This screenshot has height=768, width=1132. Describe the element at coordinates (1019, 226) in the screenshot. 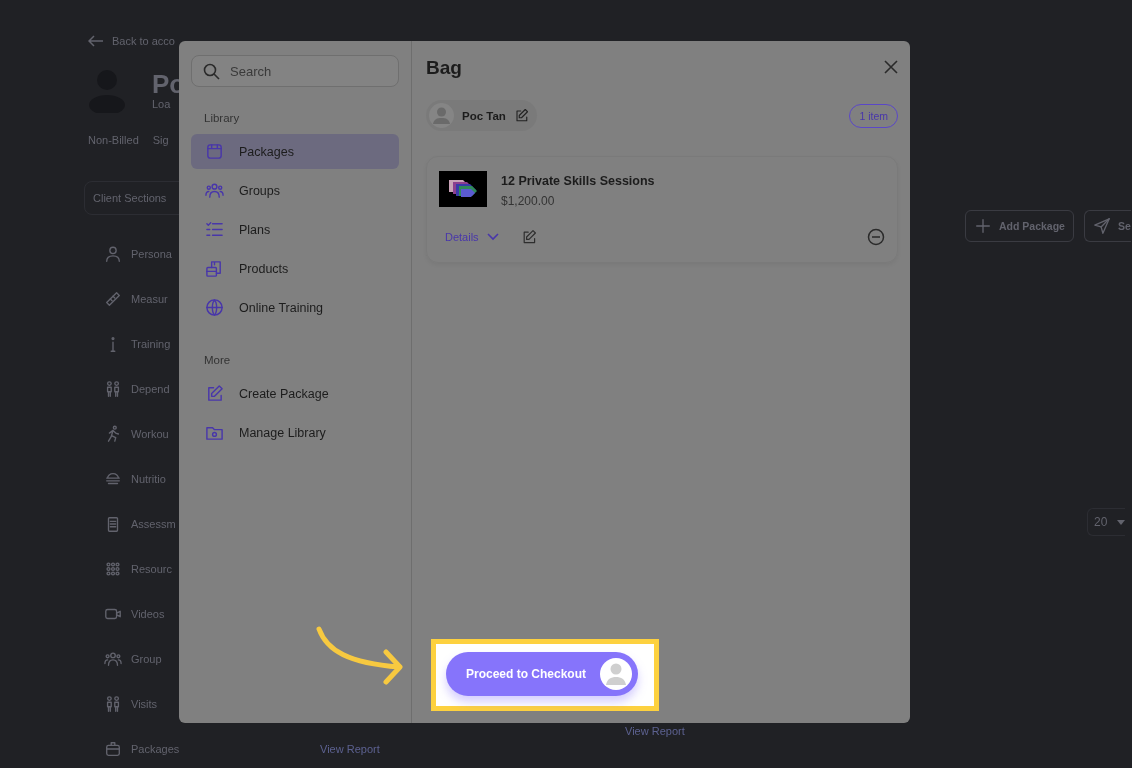

I see `add-button: Add Package` at that location.